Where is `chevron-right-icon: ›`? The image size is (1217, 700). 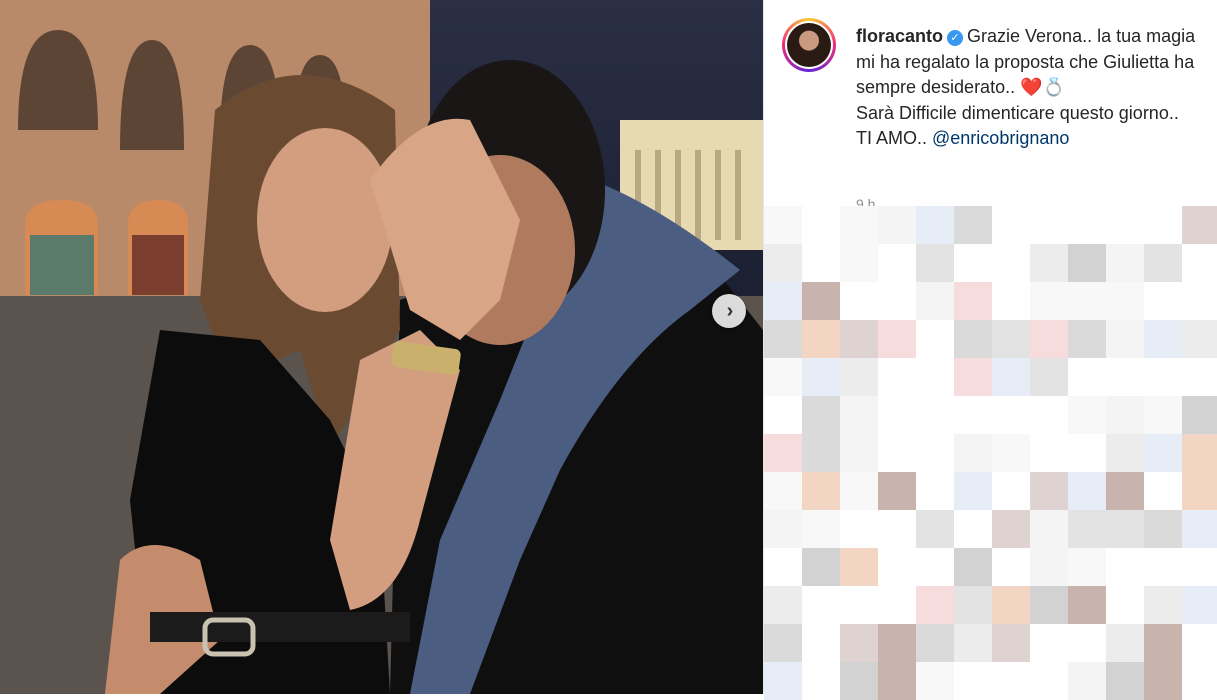 chevron-right-icon: › is located at coordinates (730, 311).